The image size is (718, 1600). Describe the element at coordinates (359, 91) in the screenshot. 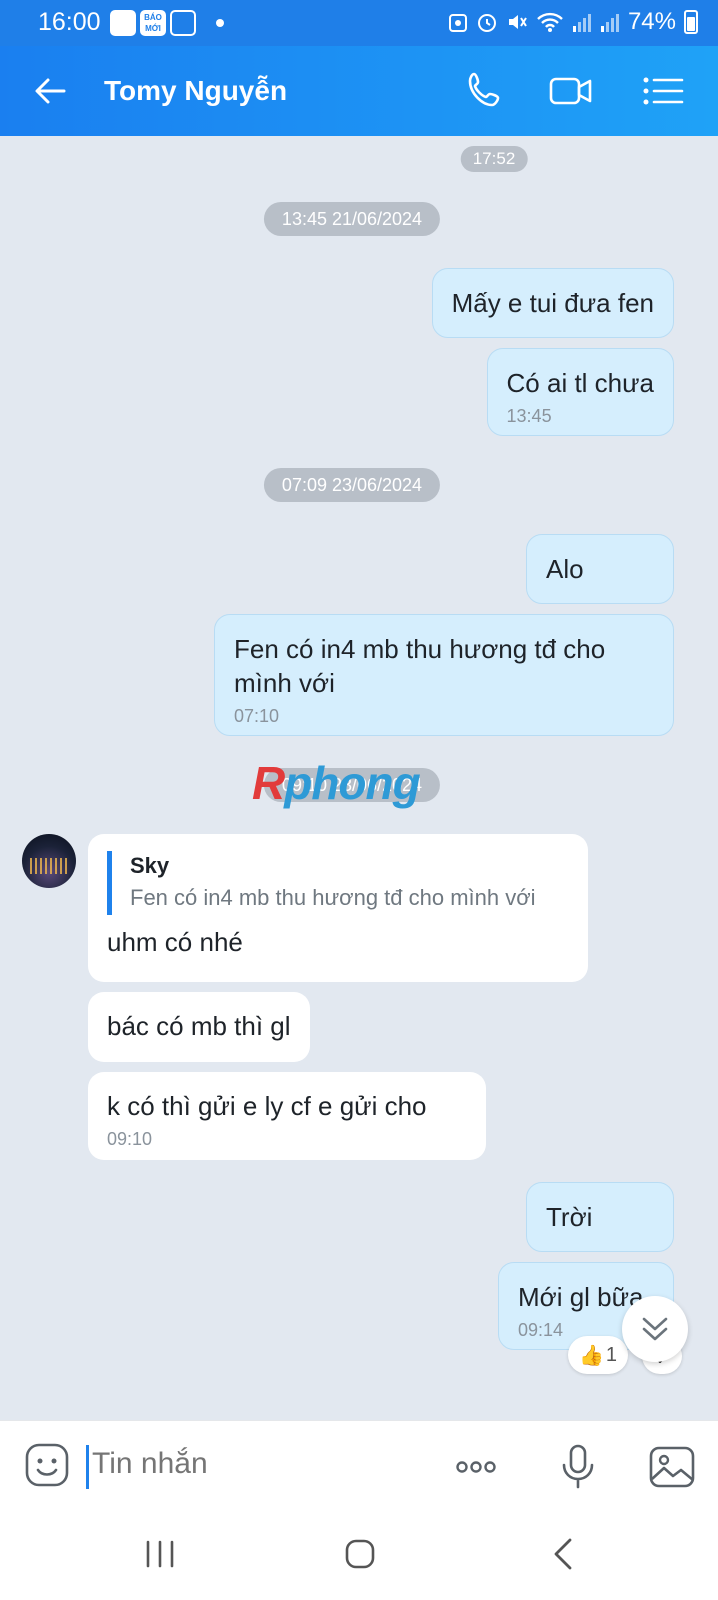

I see `chat-header: Tomy Nguyễn` at that location.